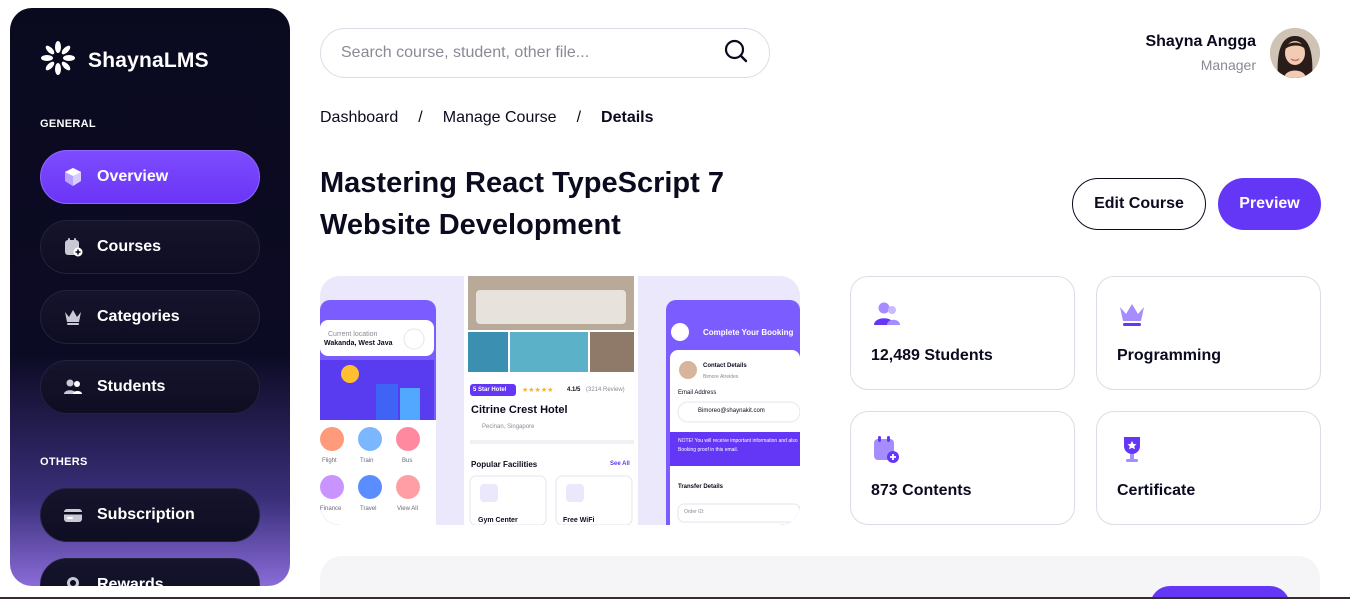  Describe the element at coordinates (1295, 53) in the screenshot. I see `avatar` at that location.